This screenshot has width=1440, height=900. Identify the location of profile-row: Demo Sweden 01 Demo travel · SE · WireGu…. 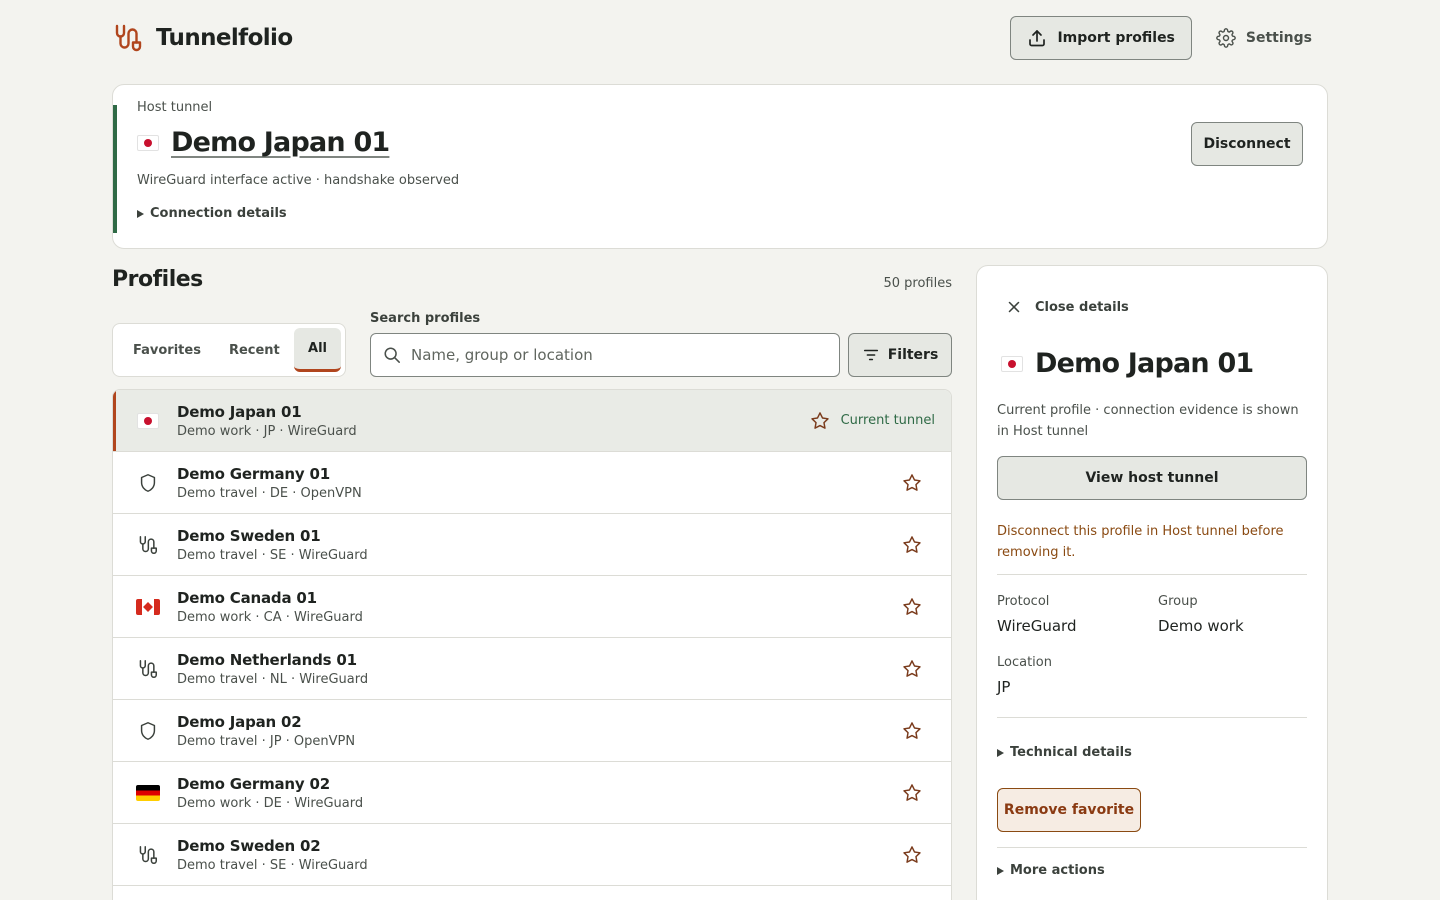
(532, 545).